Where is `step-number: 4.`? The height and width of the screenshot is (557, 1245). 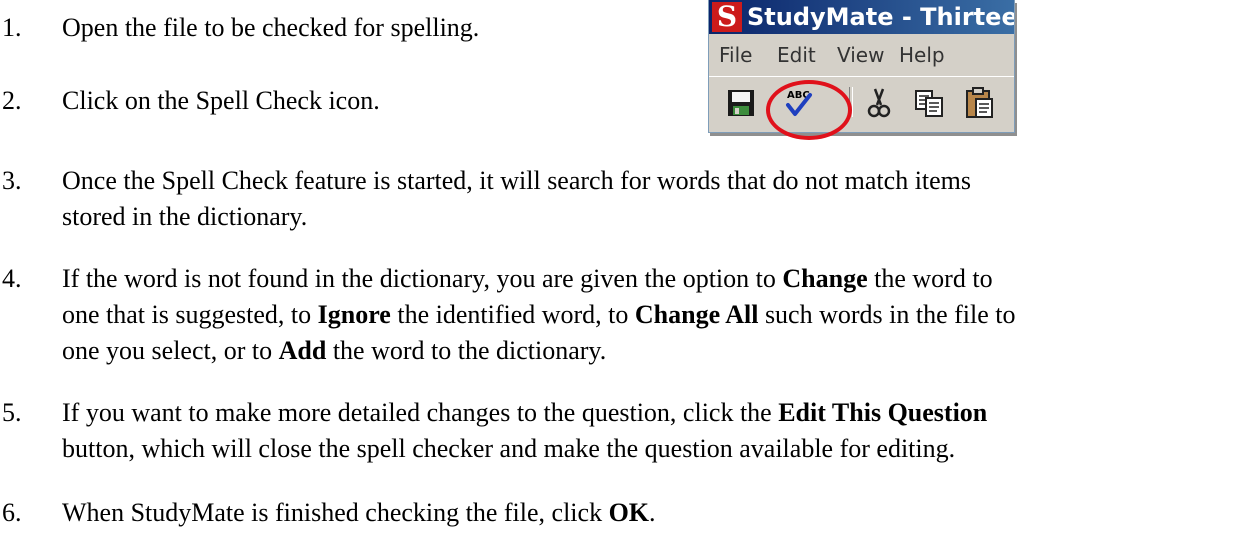 step-number: 4. is located at coordinates (12, 278).